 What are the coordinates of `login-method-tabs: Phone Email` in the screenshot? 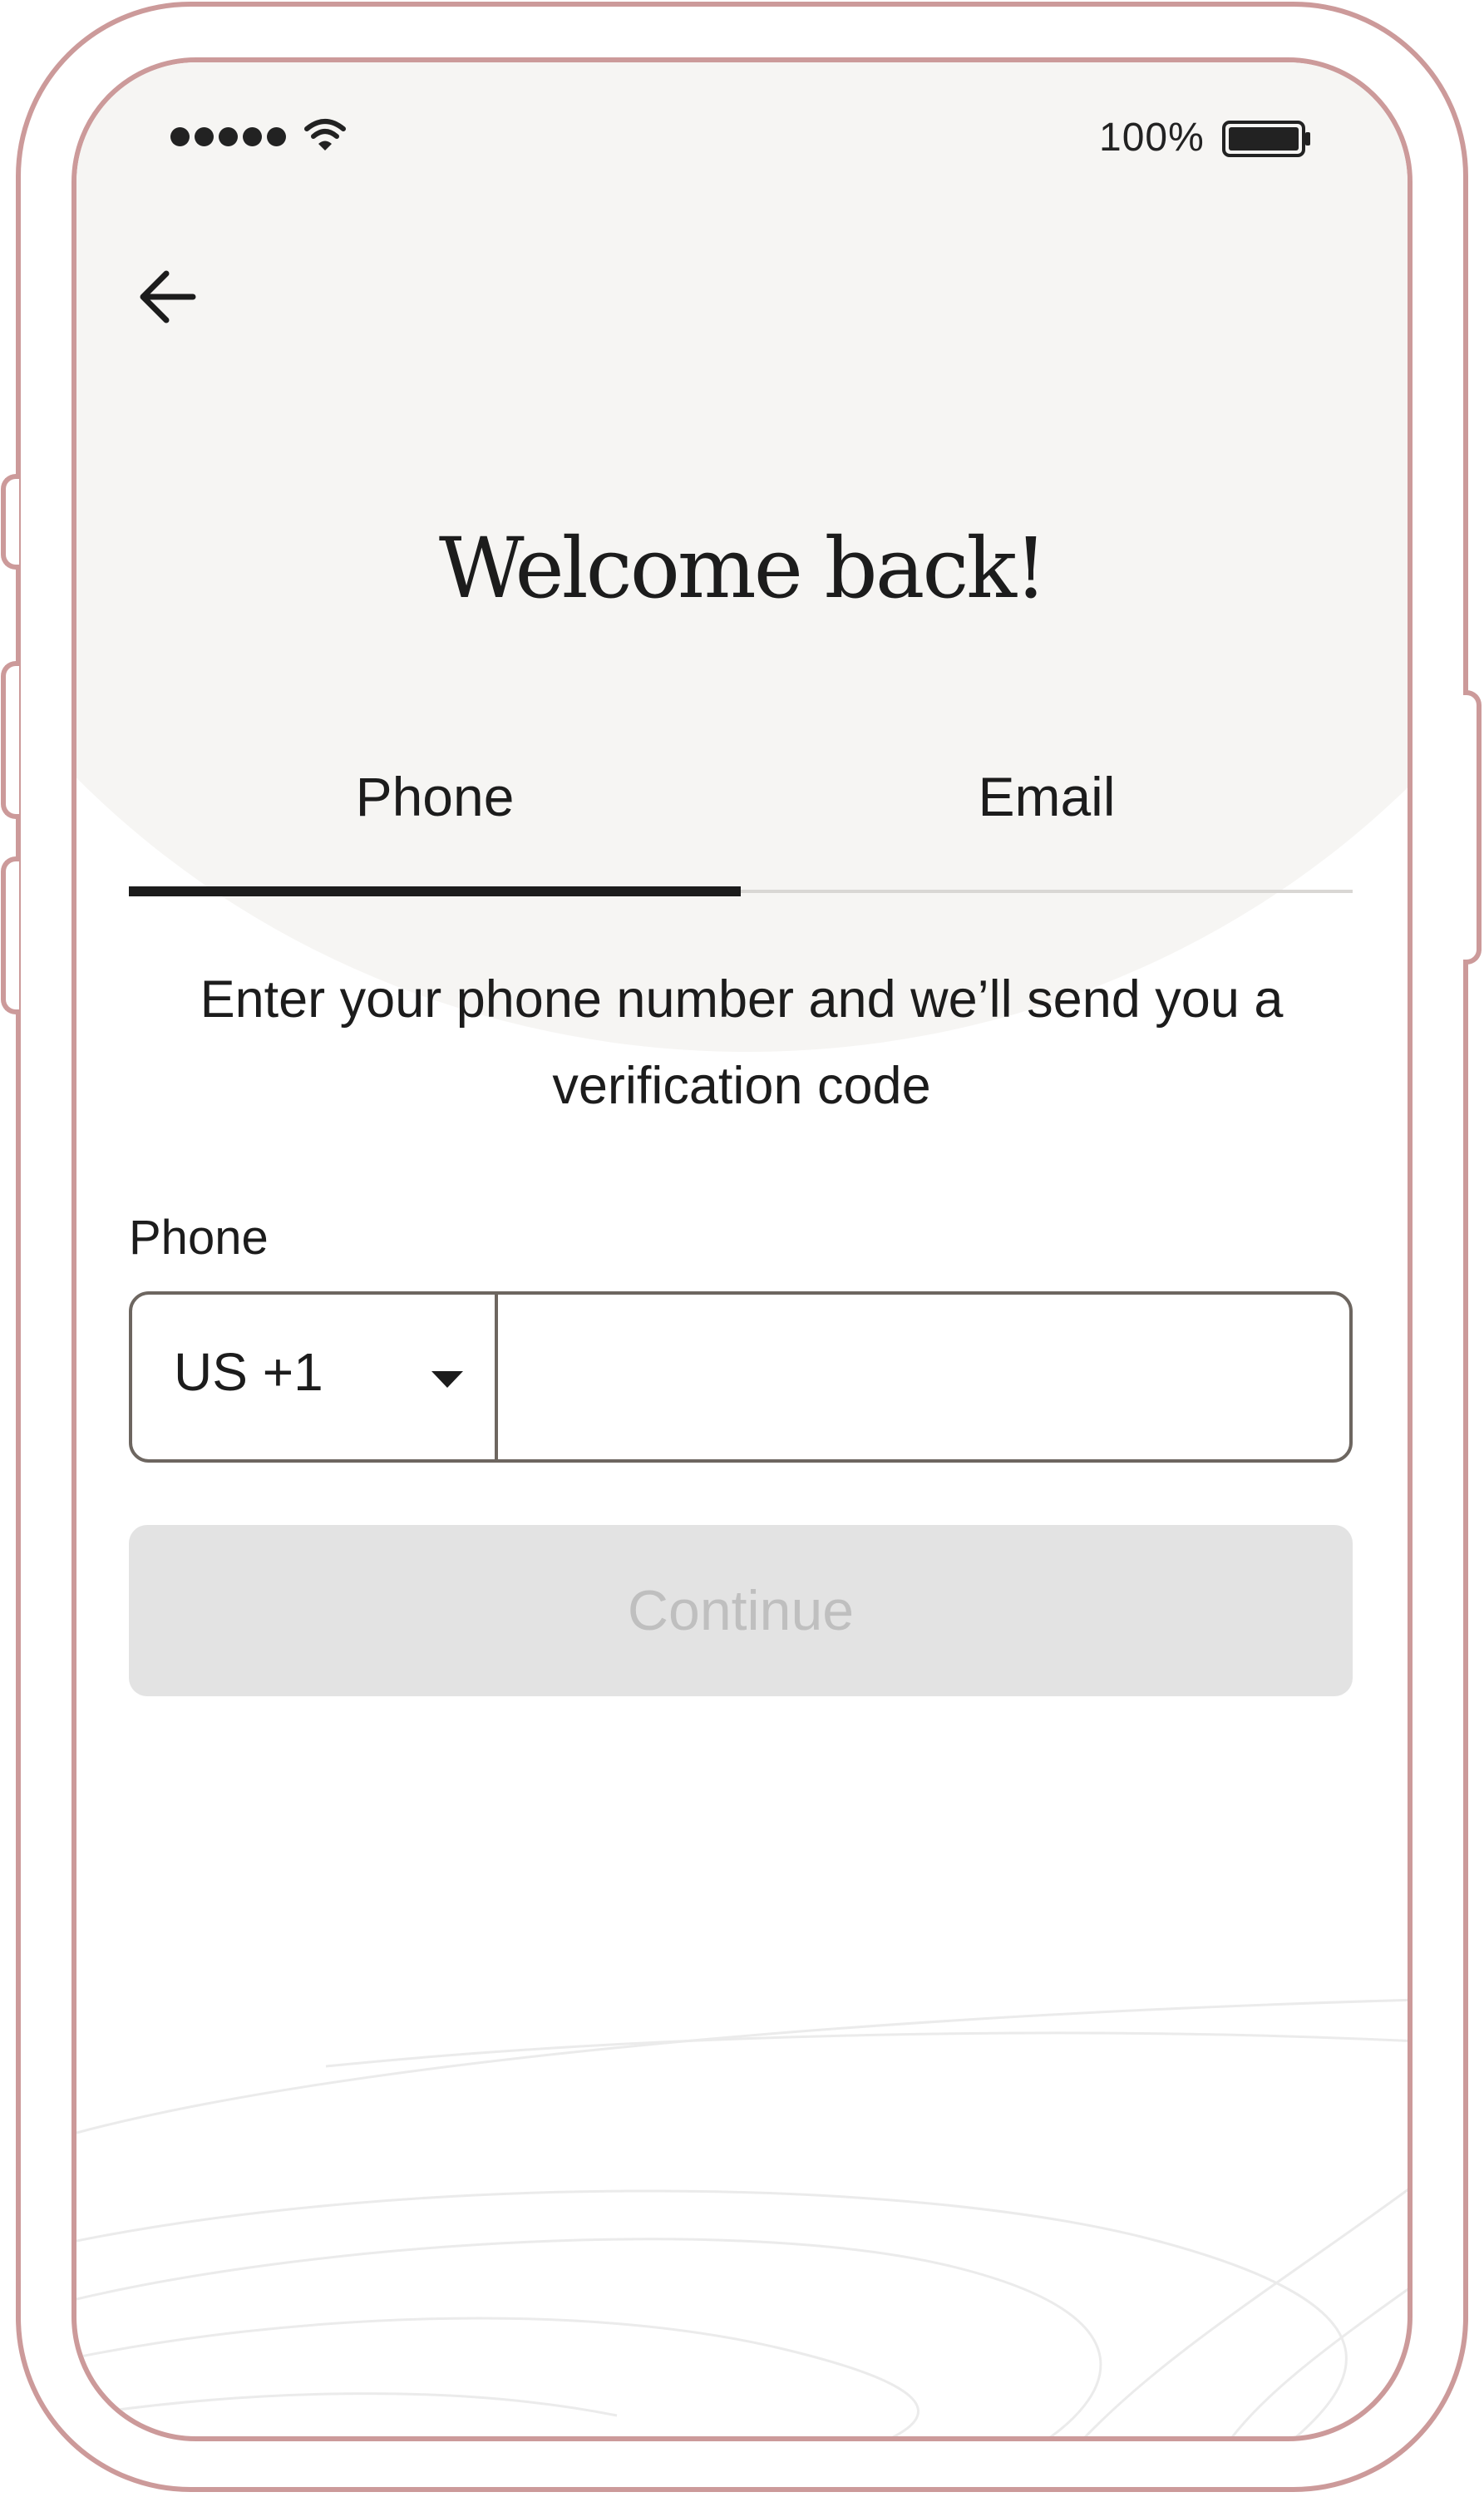 It's located at (741, 831).